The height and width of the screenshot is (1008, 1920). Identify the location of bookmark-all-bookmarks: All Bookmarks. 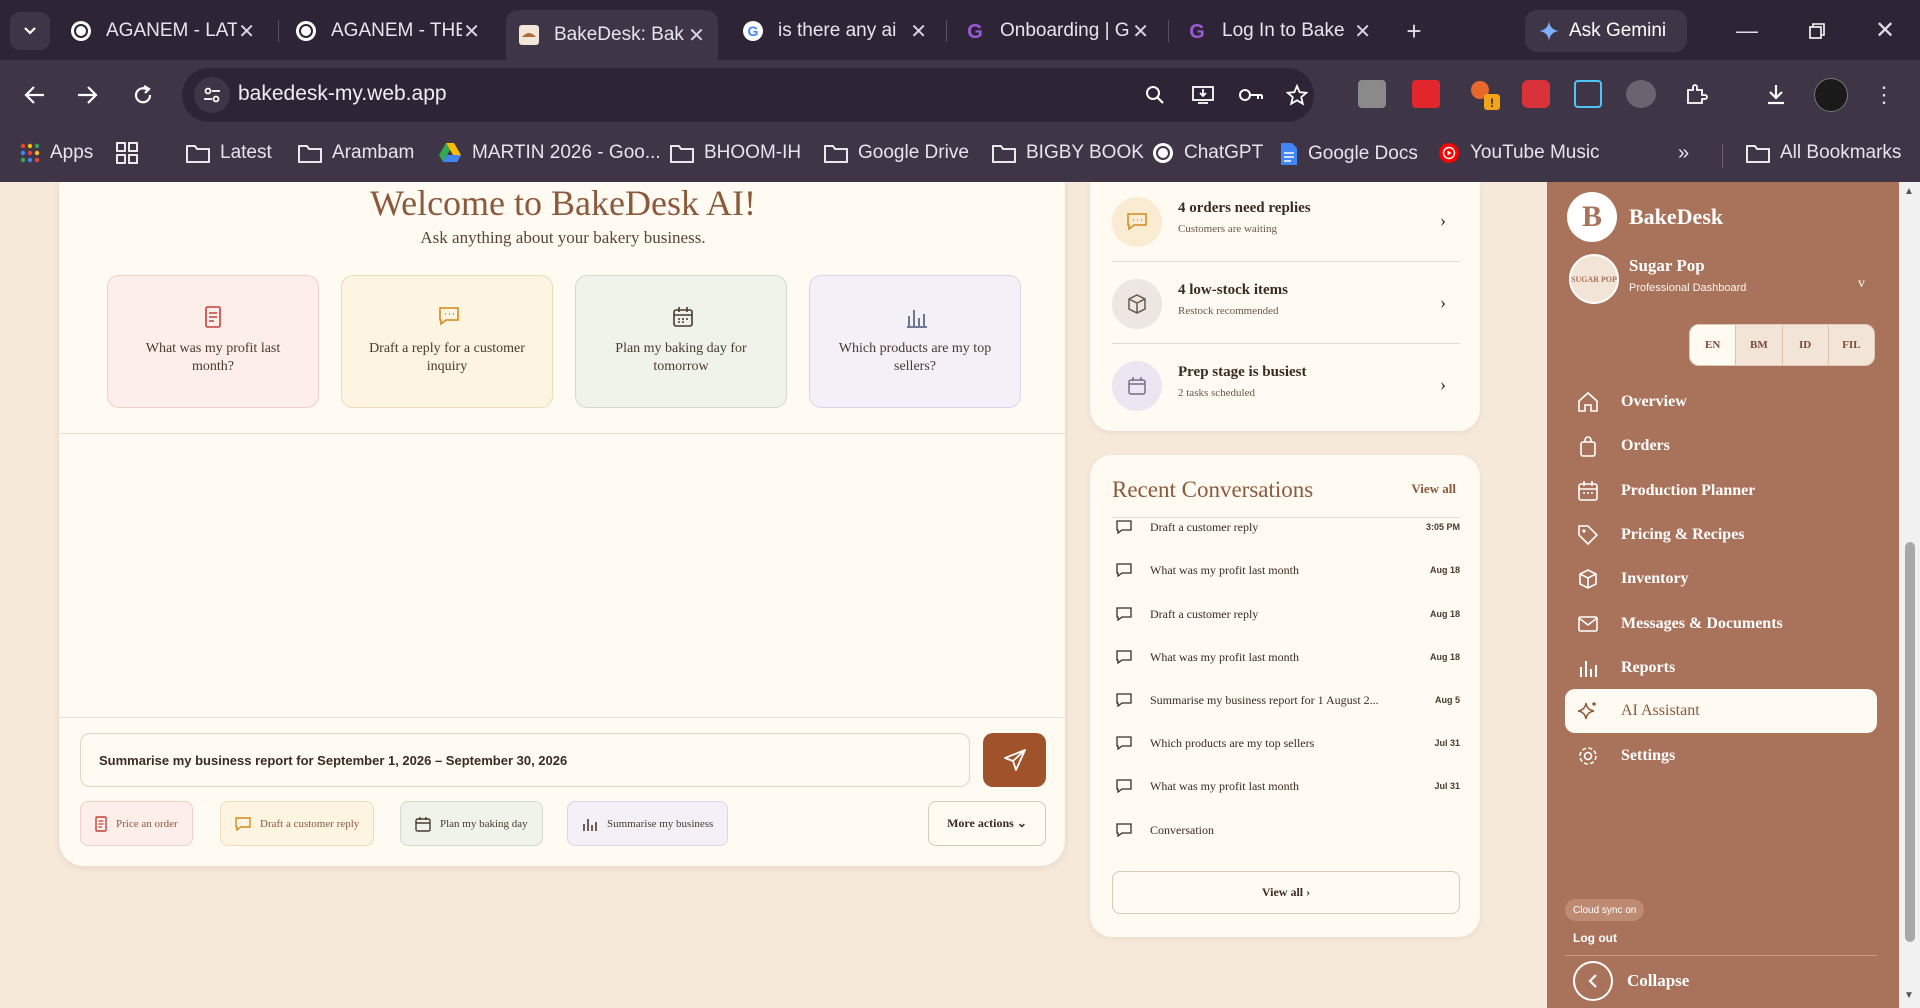
(1823, 153).